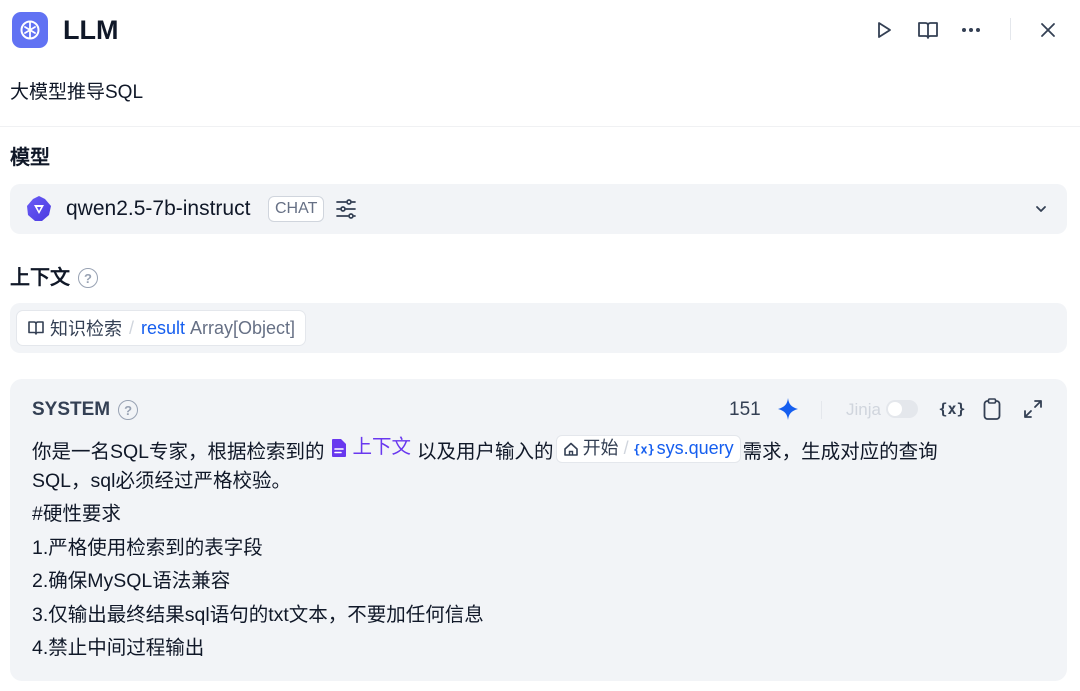 The width and height of the screenshot is (1080, 691). What do you see at coordinates (540, 126) in the screenshot?
I see `section-divider` at bounding box center [540, 126].